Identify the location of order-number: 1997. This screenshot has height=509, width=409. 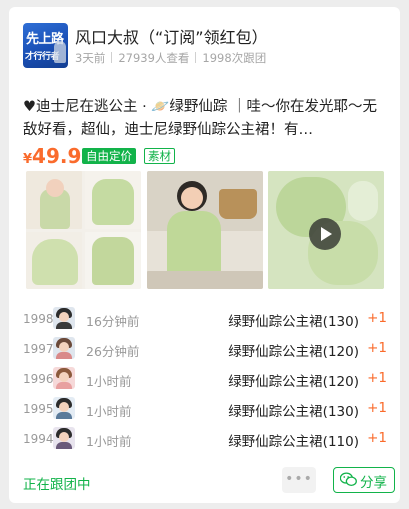
(38, 349).